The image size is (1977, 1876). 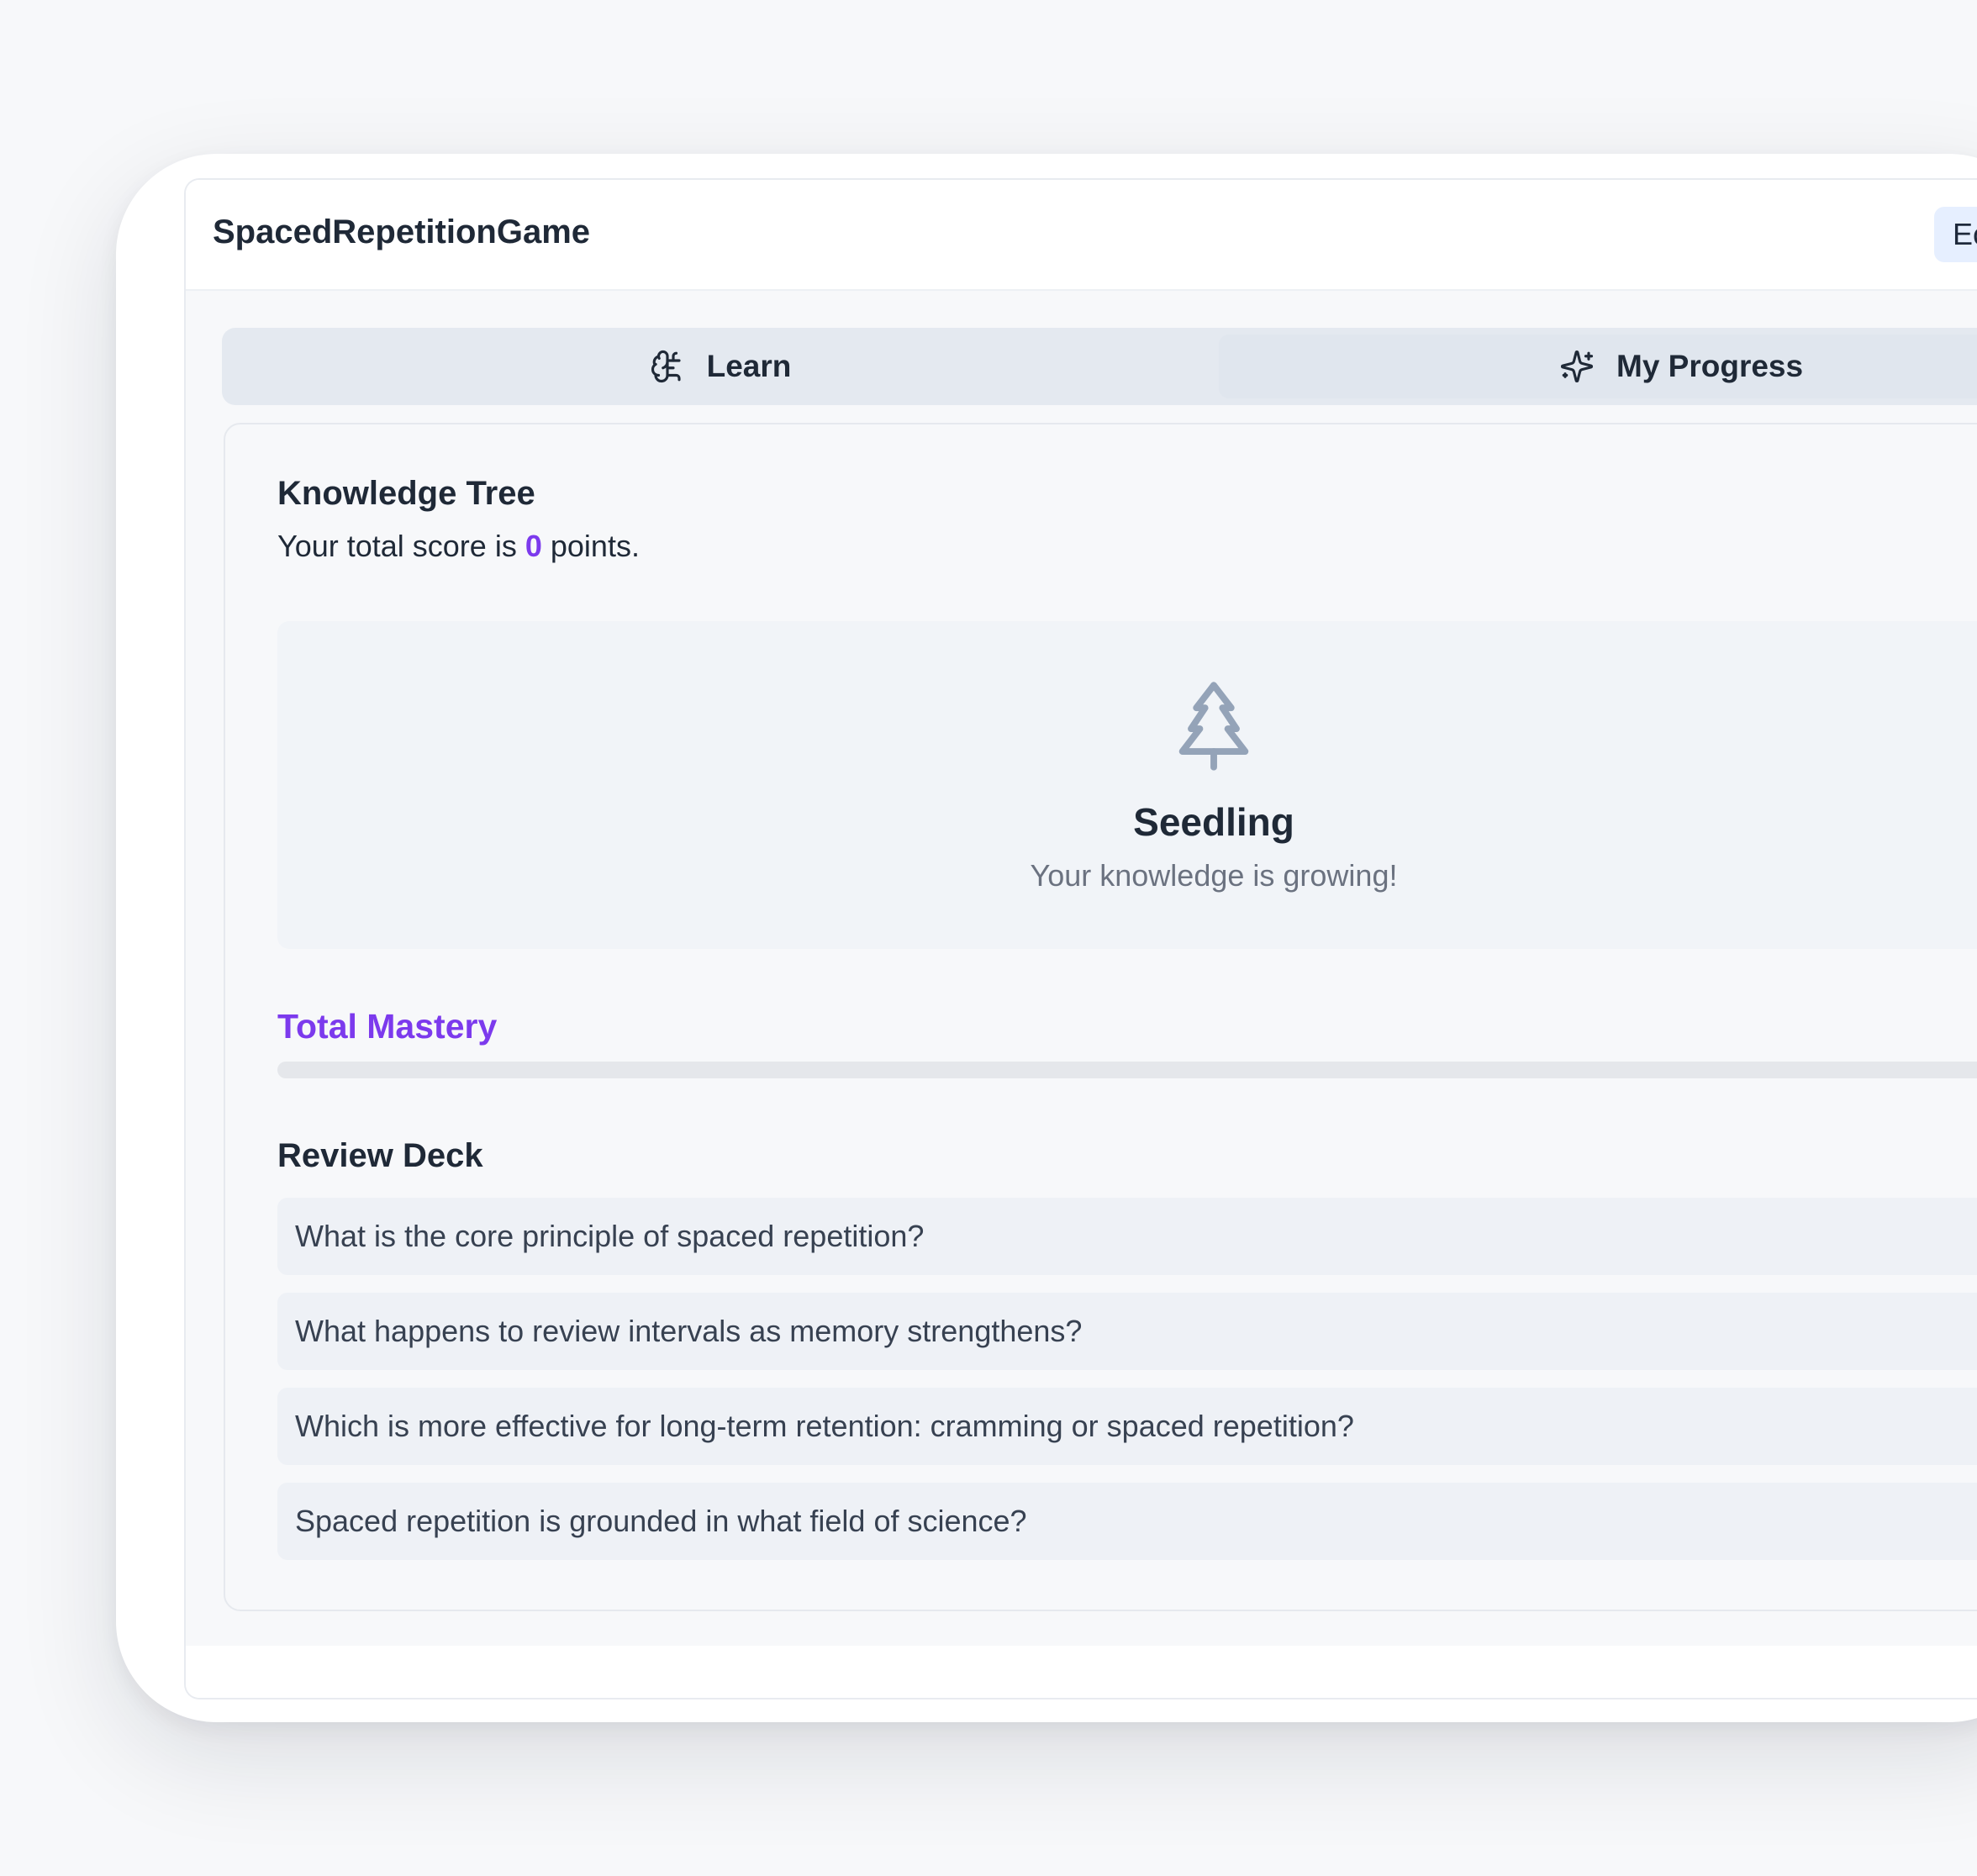 I want to click on mastery-progress-bar, so click(x=1127, y=1070).